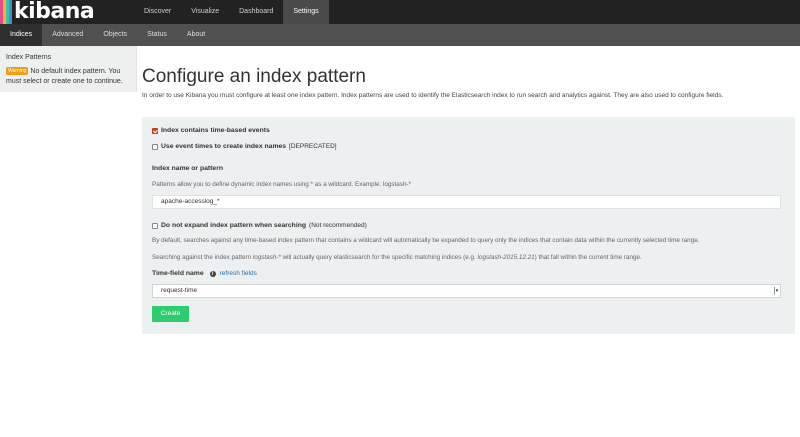 The image size is (800, 437). I want to click on nav-discover: Discover, so click(157, 12).